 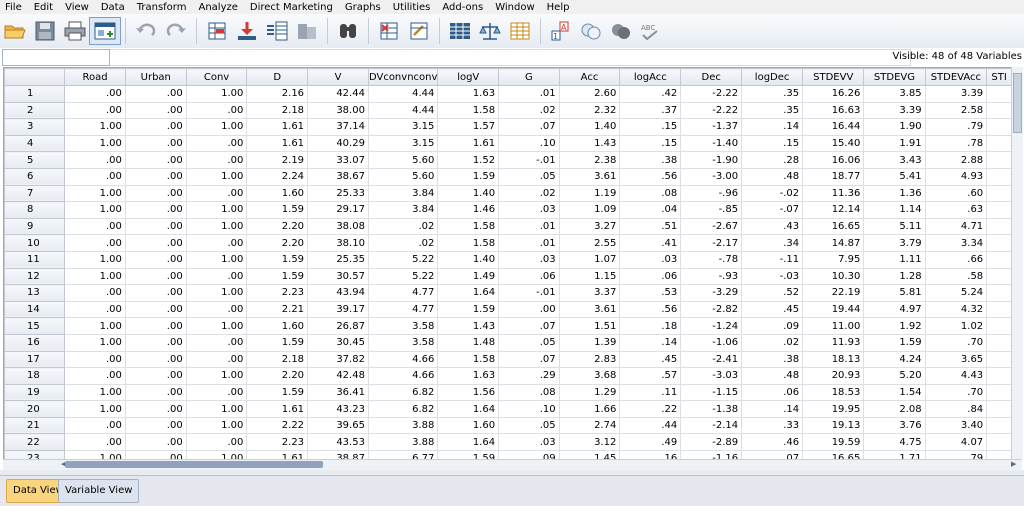 What do you see at coordinates (956, 210) in the screenshot?
I see `data-cell: .63` at bounding box center [956, 210].